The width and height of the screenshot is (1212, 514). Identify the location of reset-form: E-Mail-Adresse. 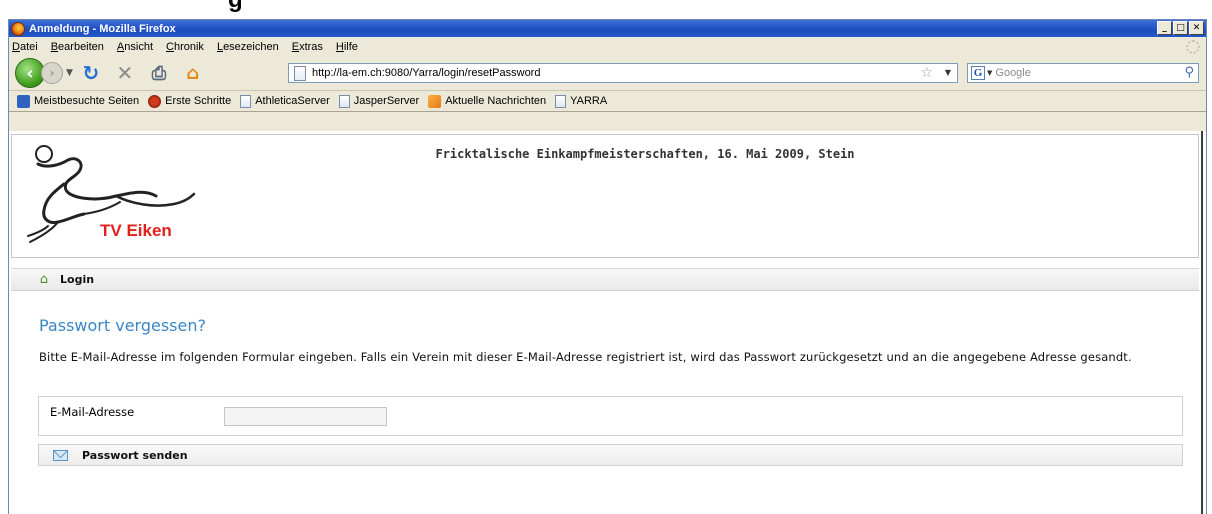
(610, 416).